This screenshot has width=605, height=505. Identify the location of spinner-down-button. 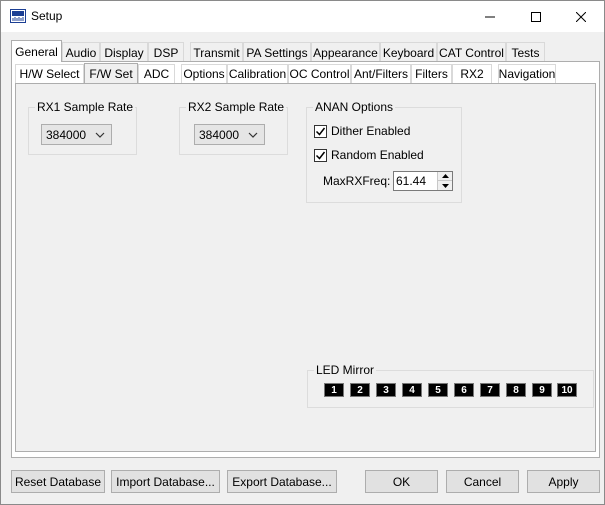
(445, 185).